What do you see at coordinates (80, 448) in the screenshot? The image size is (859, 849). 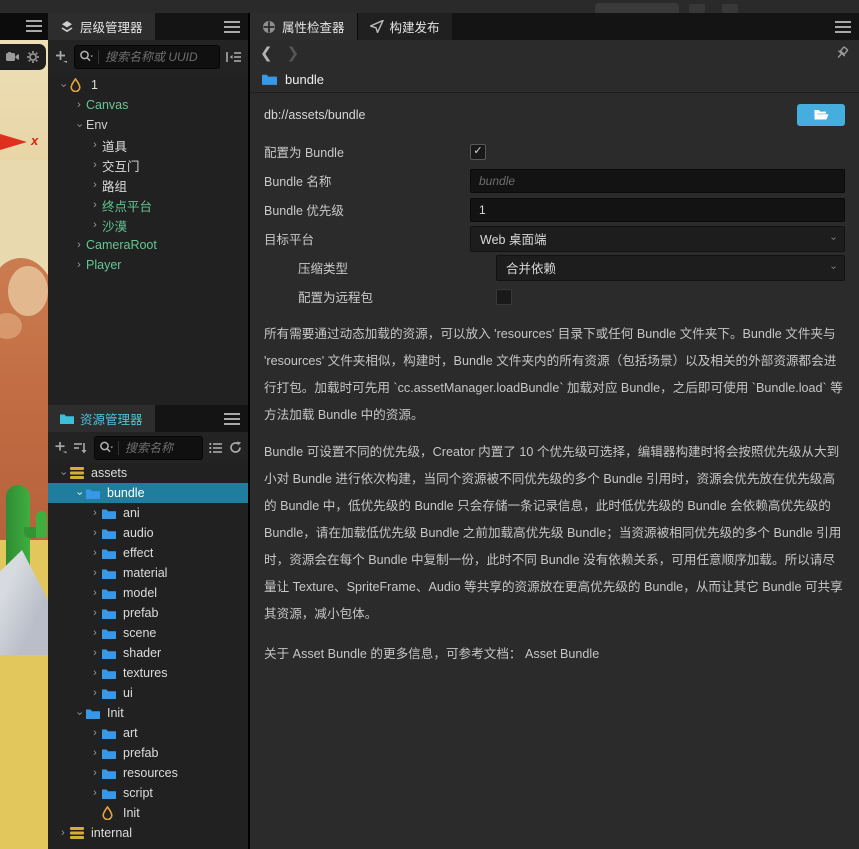 I see `sort-icon` at bounding box center [80, 448].